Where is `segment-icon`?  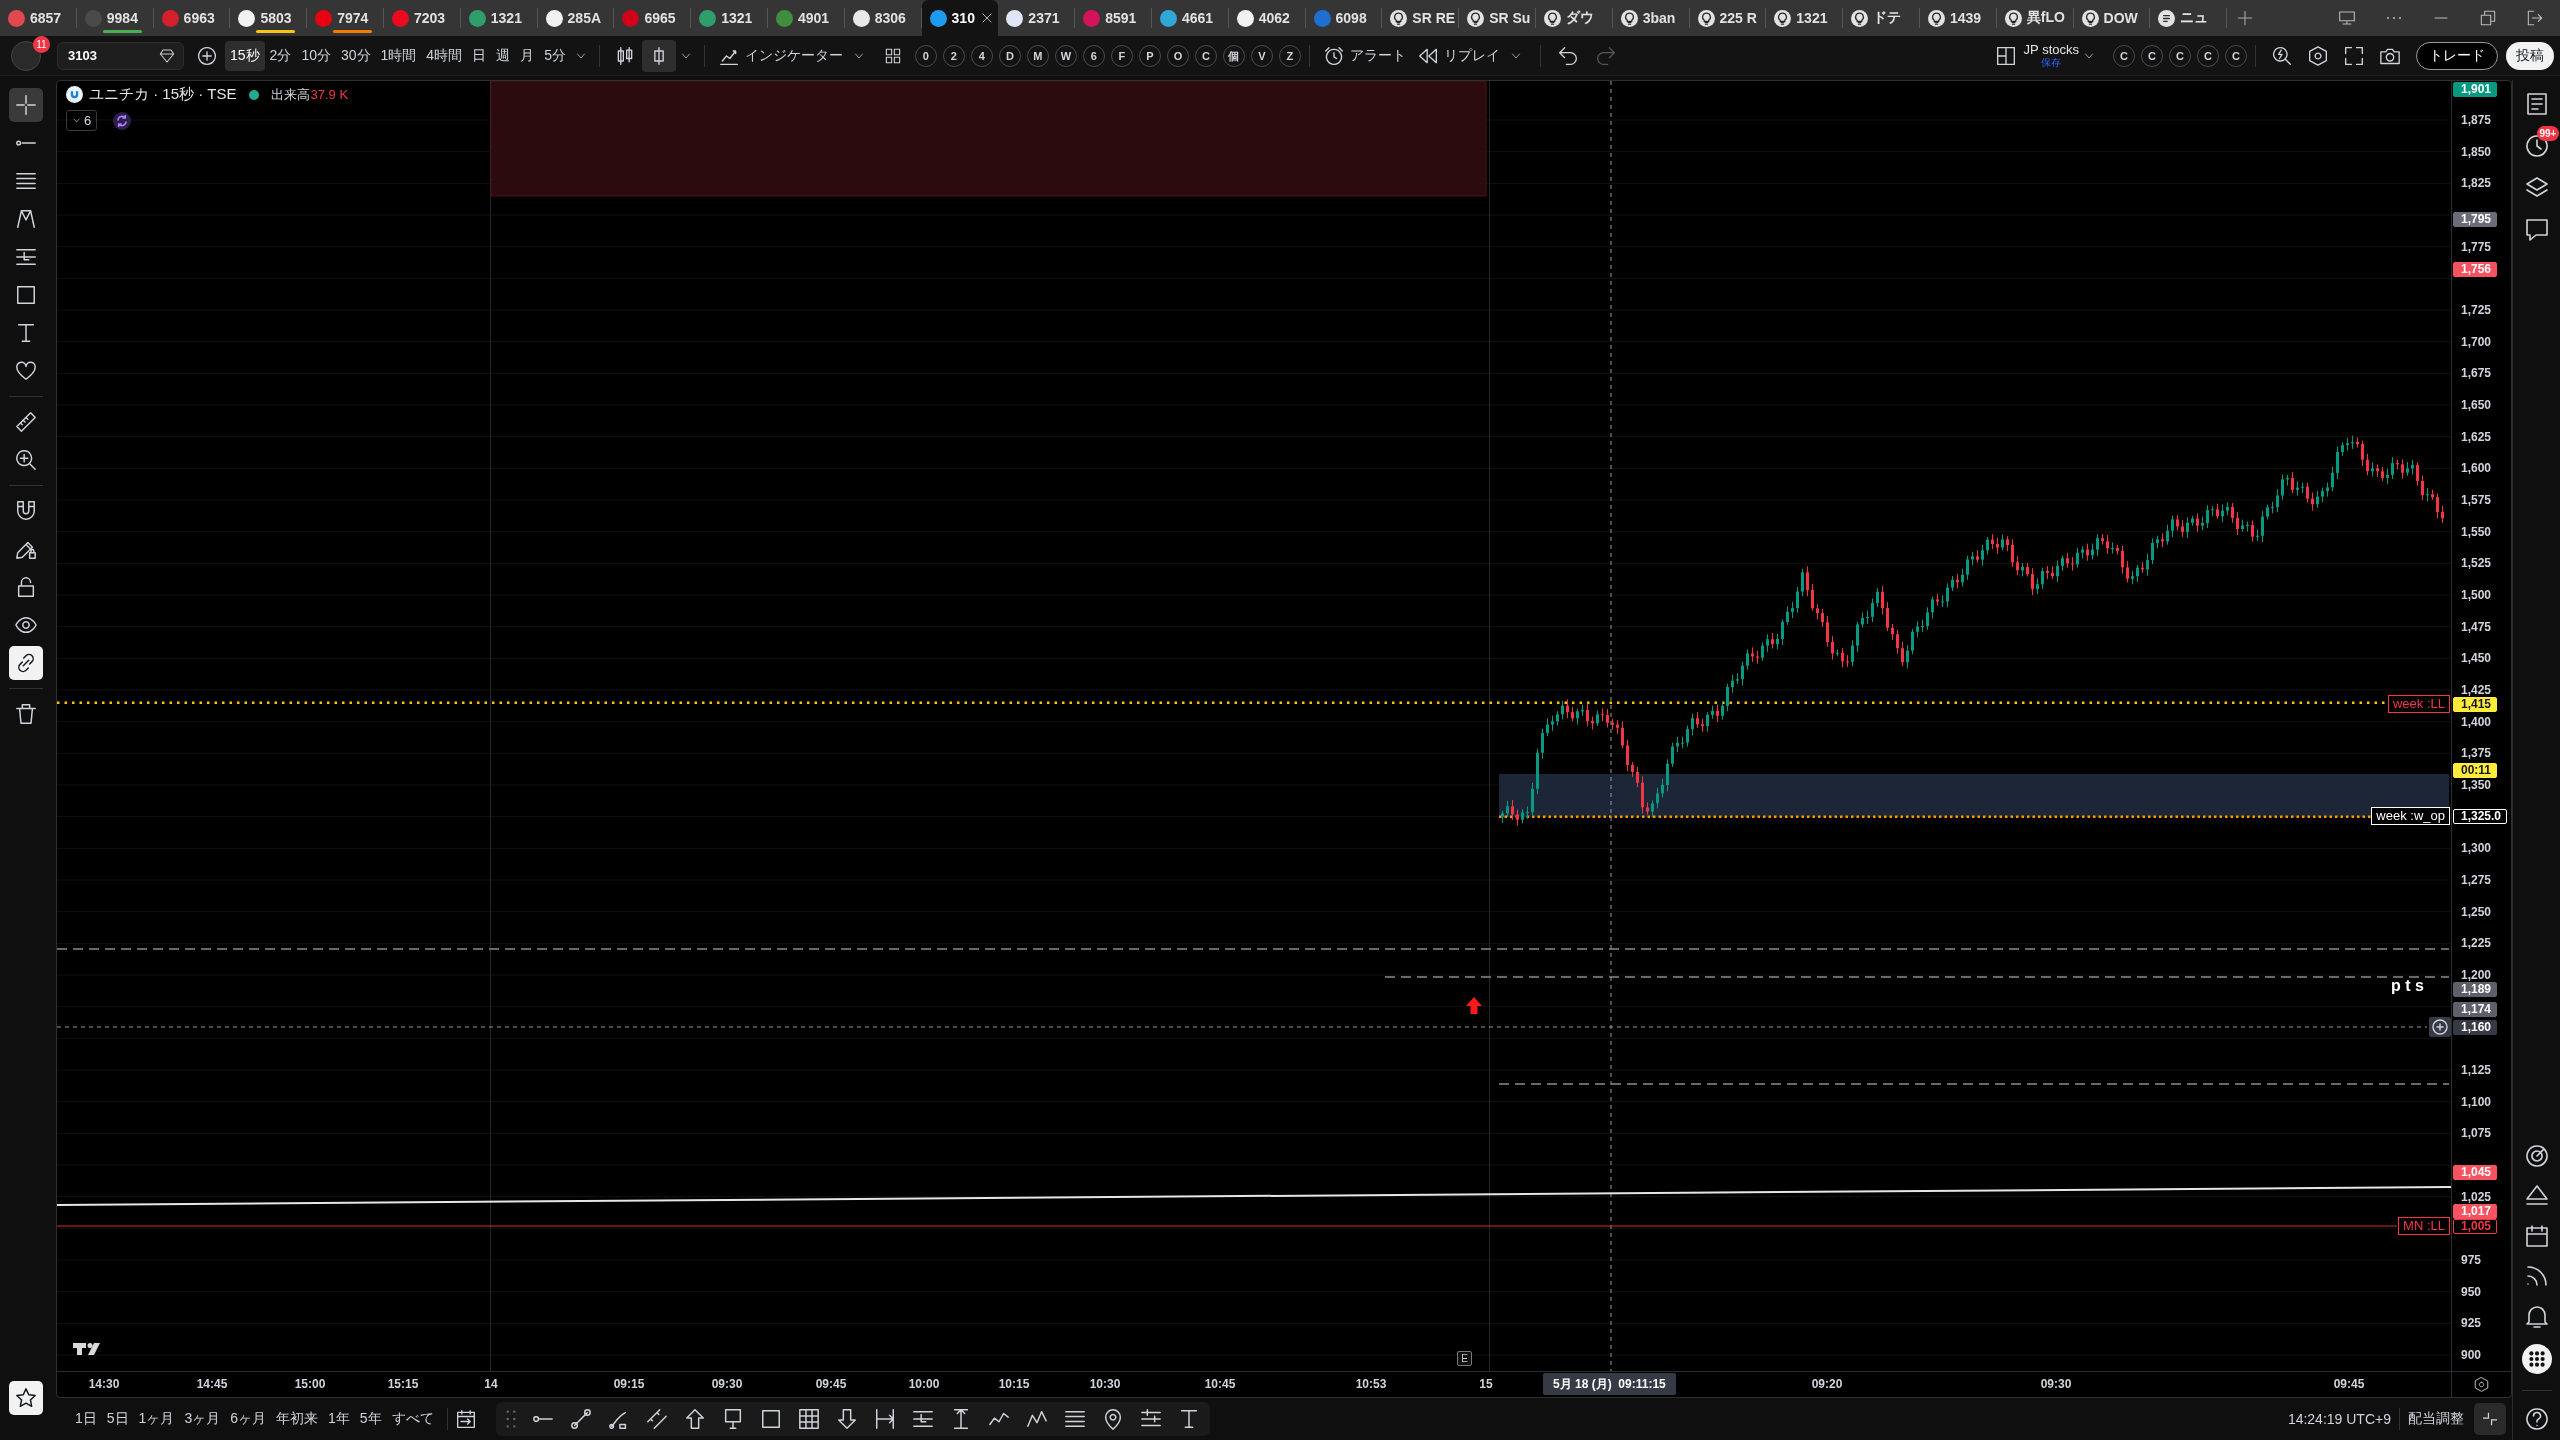 segment-icon is located at coordinates (580, 1419).